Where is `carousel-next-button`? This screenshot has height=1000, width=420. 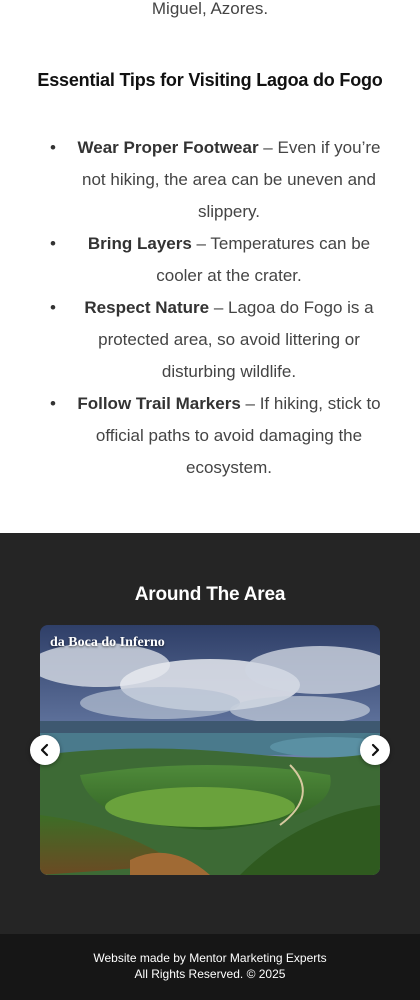 carousel-next-button is located at coordinates (375, 750).